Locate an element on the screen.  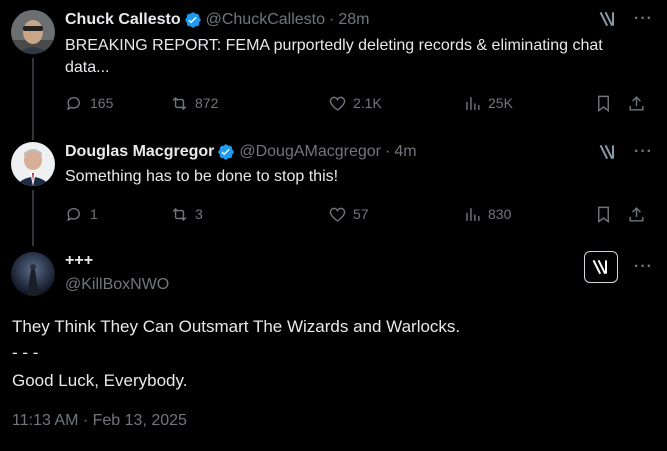
retweet-count: 872 is located at coordinates (207, 103).